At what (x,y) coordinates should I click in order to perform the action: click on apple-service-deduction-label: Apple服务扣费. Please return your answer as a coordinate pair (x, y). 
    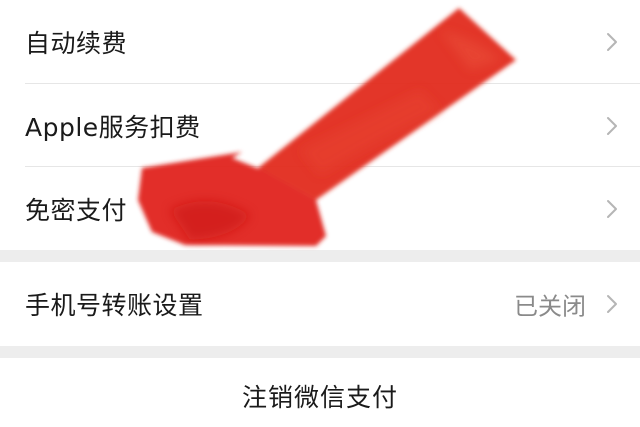
    Looking at the image, I should click on (113, 127).